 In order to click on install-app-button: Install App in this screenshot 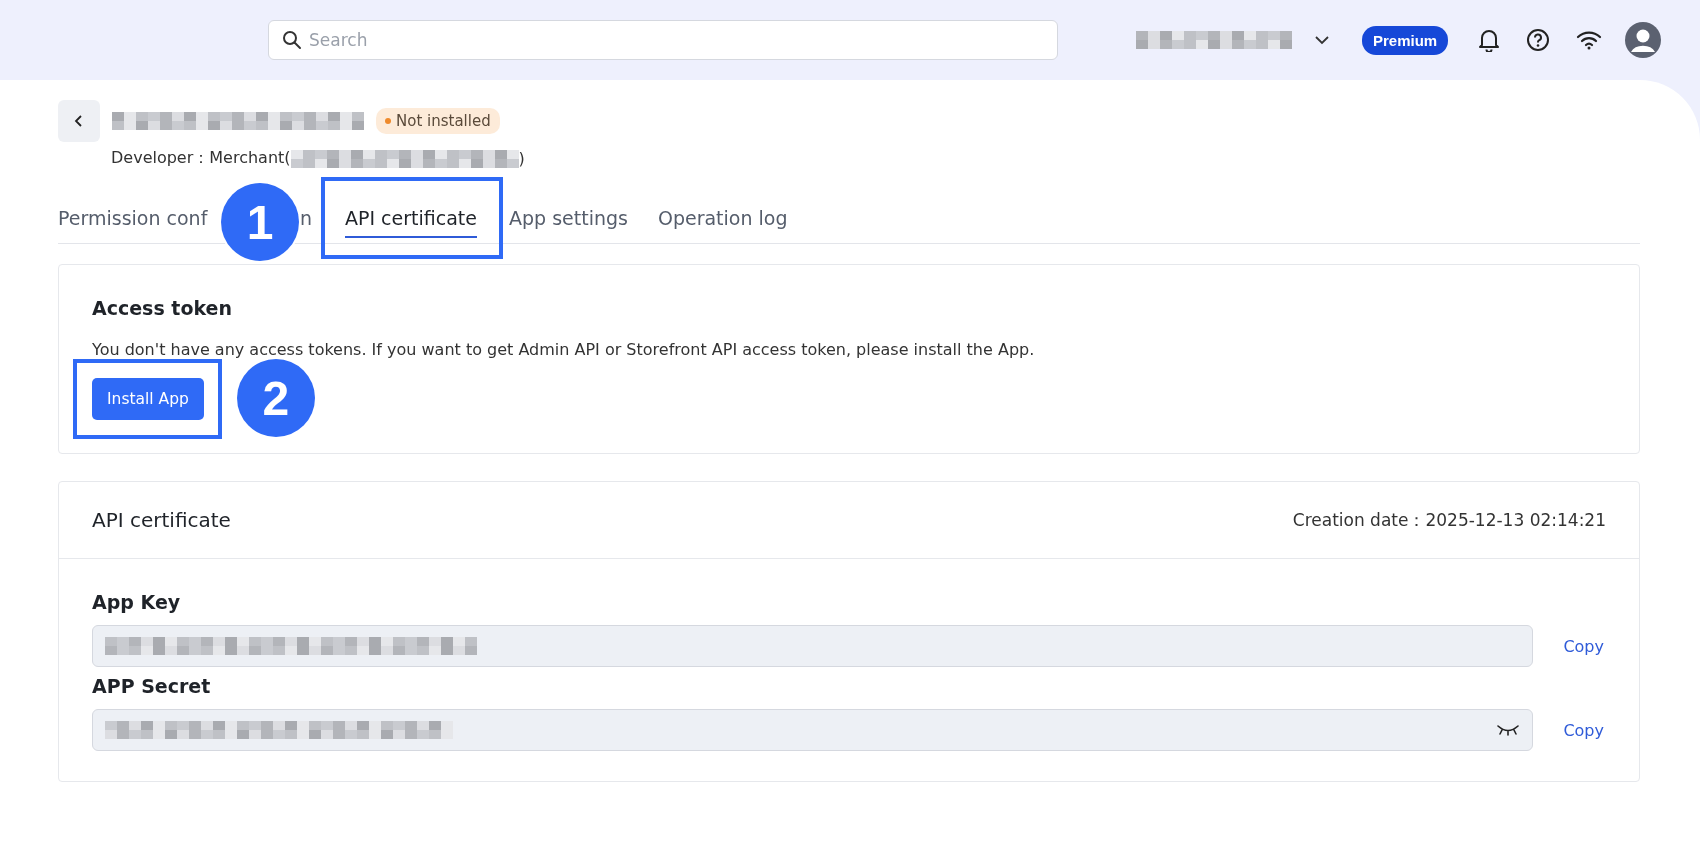, I will do `click(148, 399)`.